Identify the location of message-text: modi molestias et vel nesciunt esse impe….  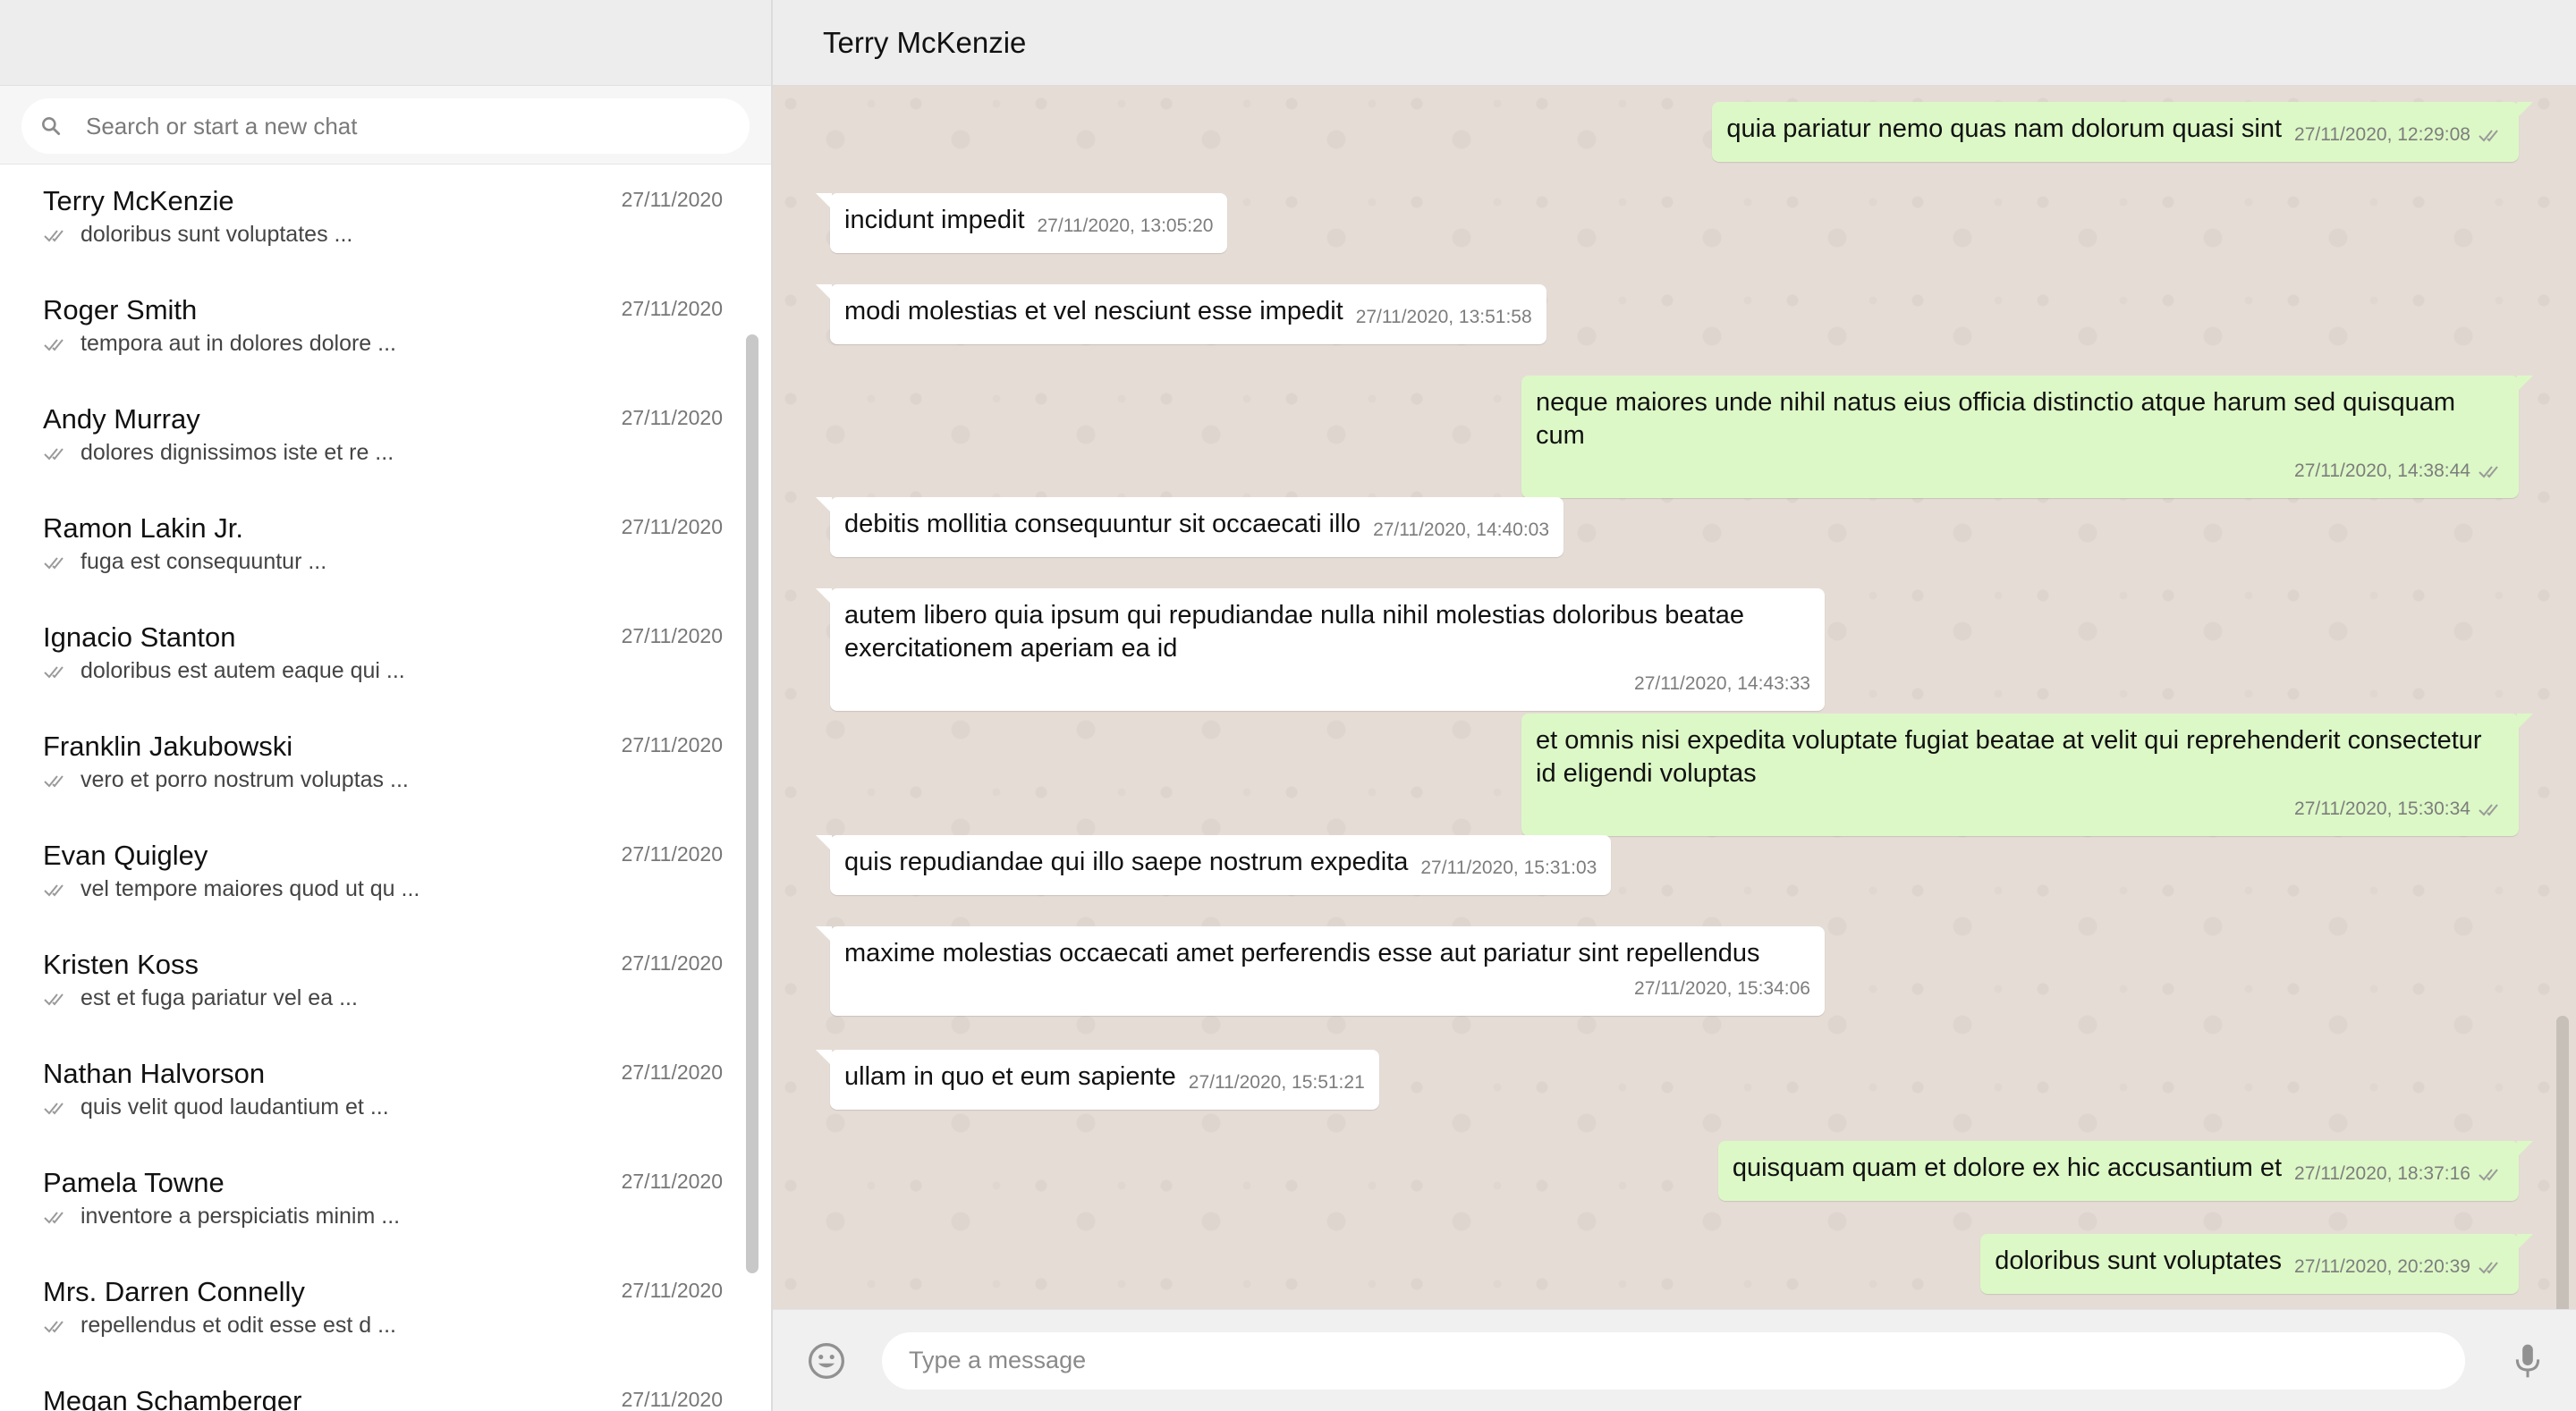
(1093, 311).